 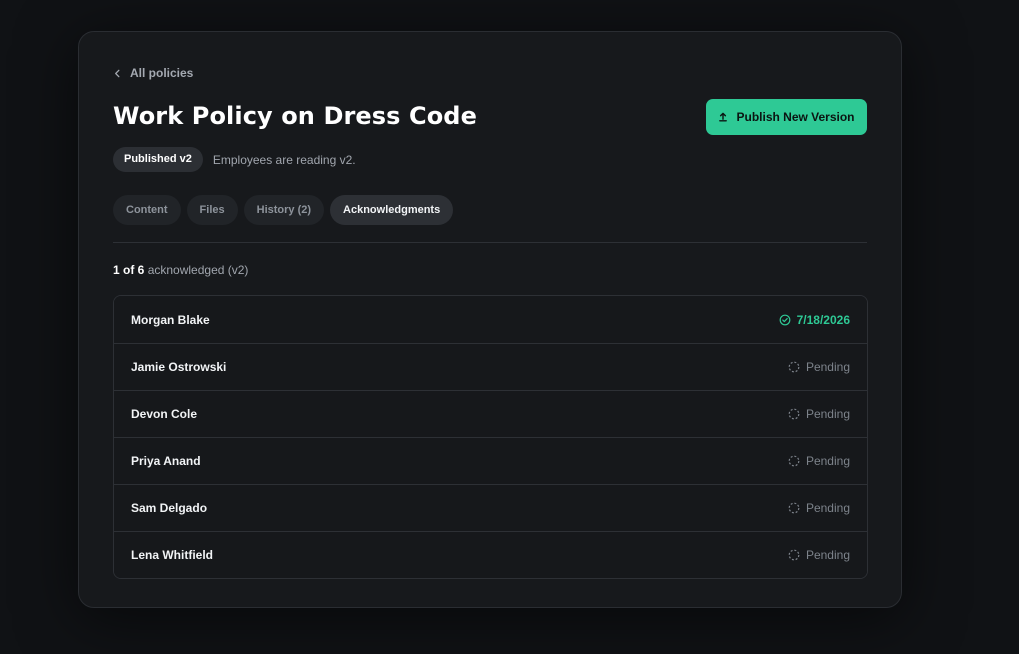 I want to click on status-text: Employees are reading v2., so click(x=284, y=159).